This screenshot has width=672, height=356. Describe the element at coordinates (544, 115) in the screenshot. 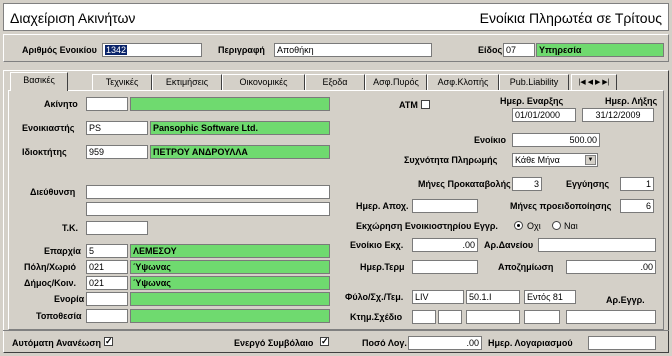

I see `start-date-field: 01/01/2000` at that location.